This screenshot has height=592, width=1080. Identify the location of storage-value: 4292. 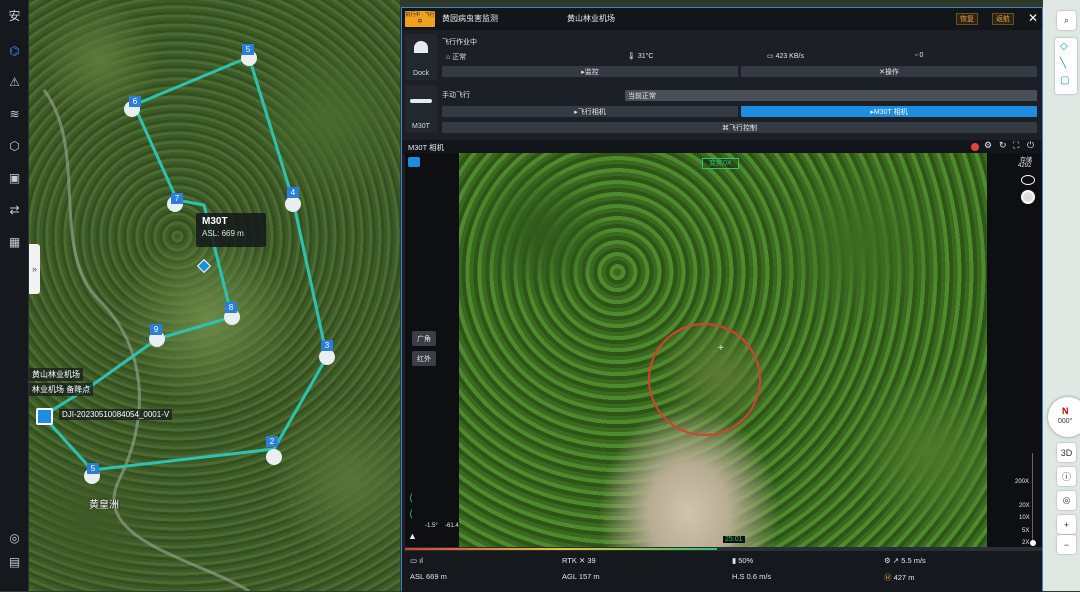
(1025, 166).